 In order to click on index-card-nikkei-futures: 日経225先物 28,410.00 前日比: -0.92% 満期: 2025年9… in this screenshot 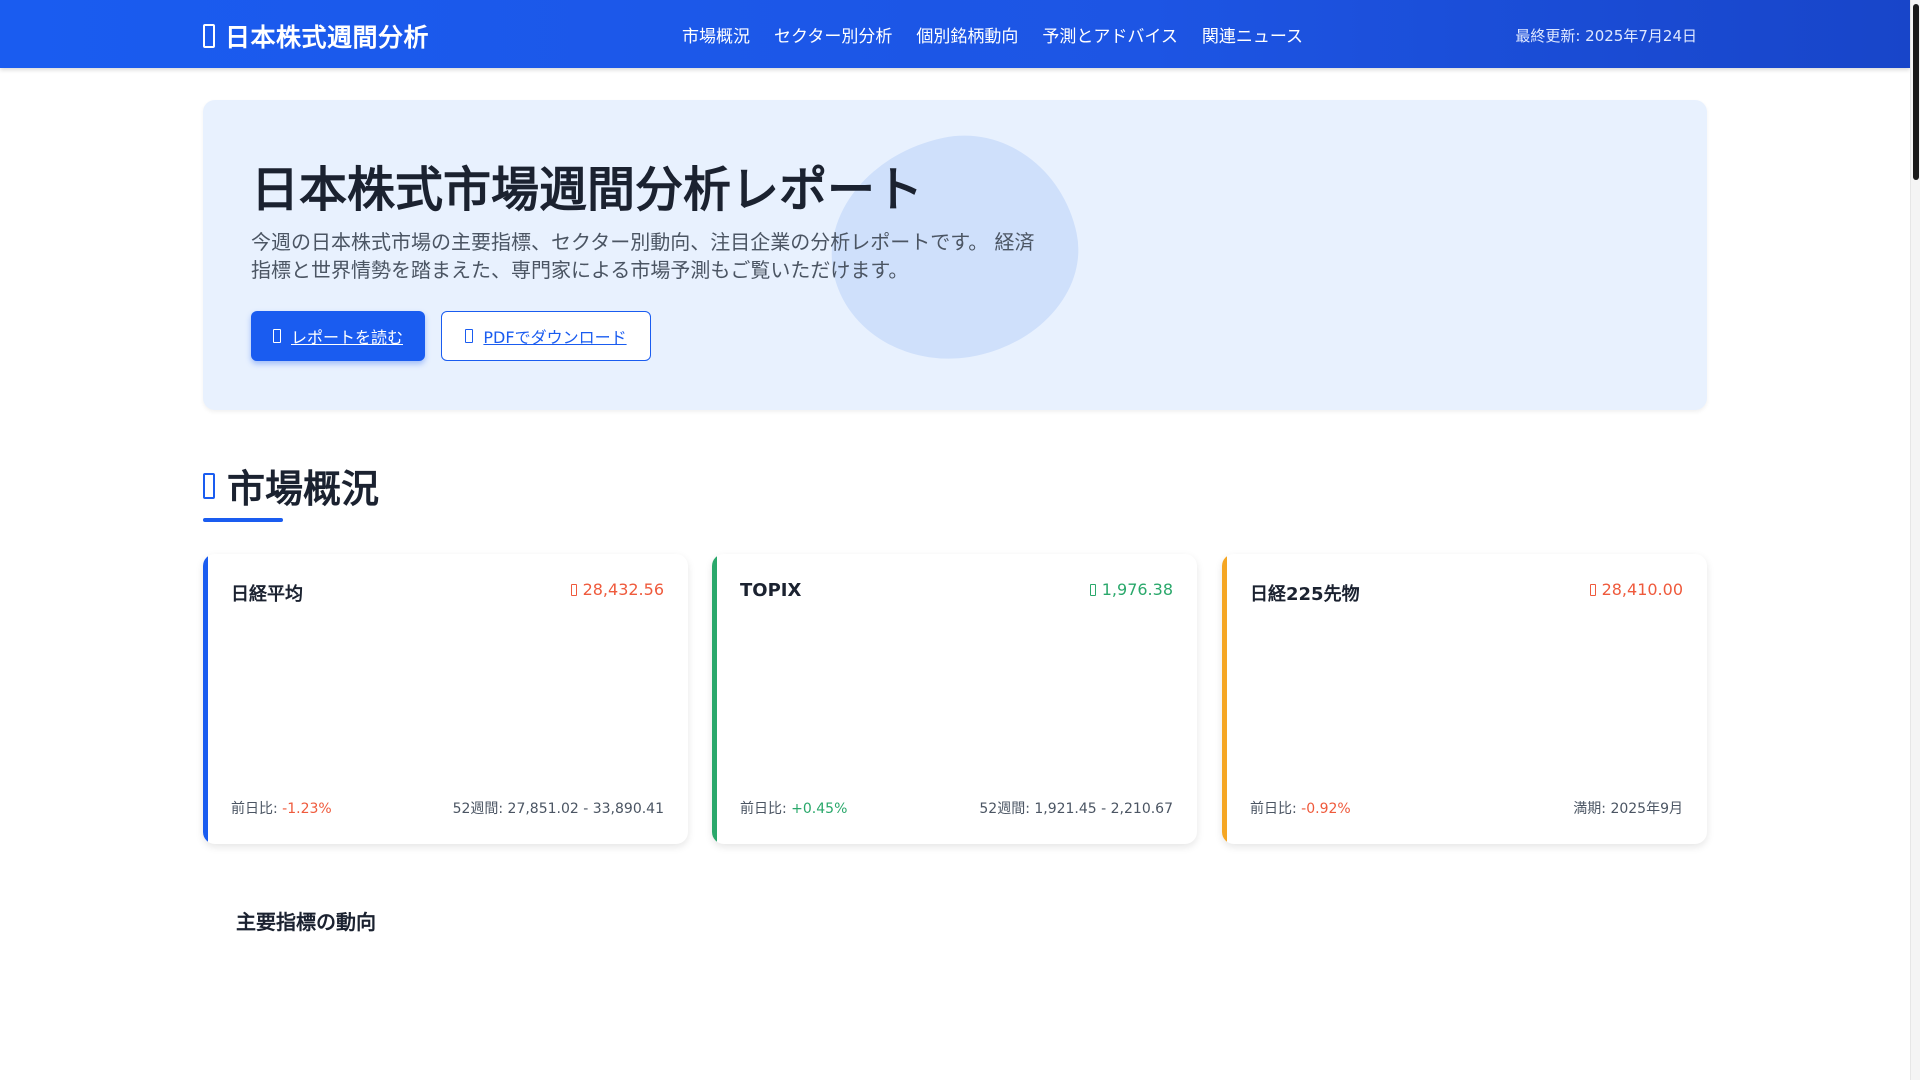, I will do `click(1464, 699)`.